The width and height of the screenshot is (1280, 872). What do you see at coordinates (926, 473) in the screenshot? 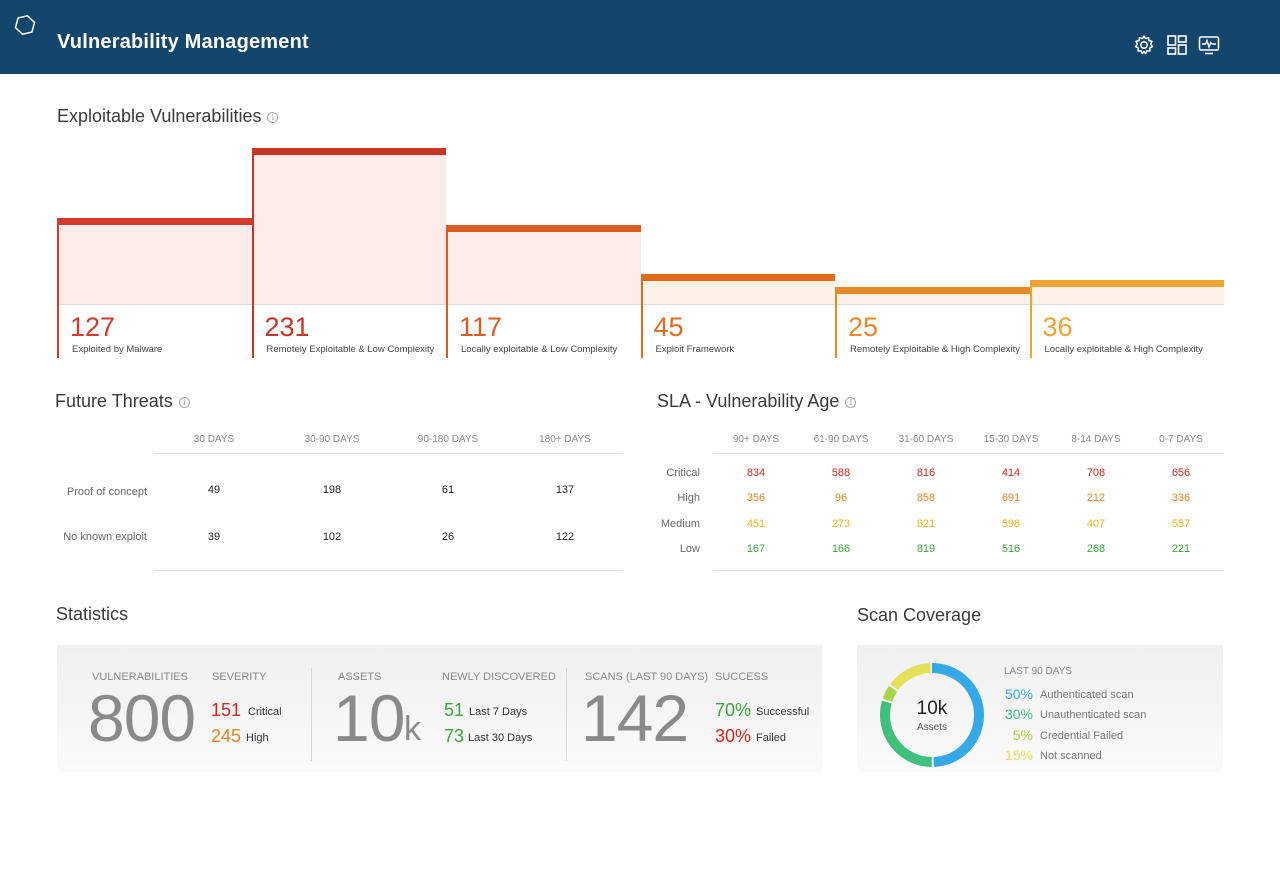
I see `sla-cell: 816` at bounding box center [926, 473].